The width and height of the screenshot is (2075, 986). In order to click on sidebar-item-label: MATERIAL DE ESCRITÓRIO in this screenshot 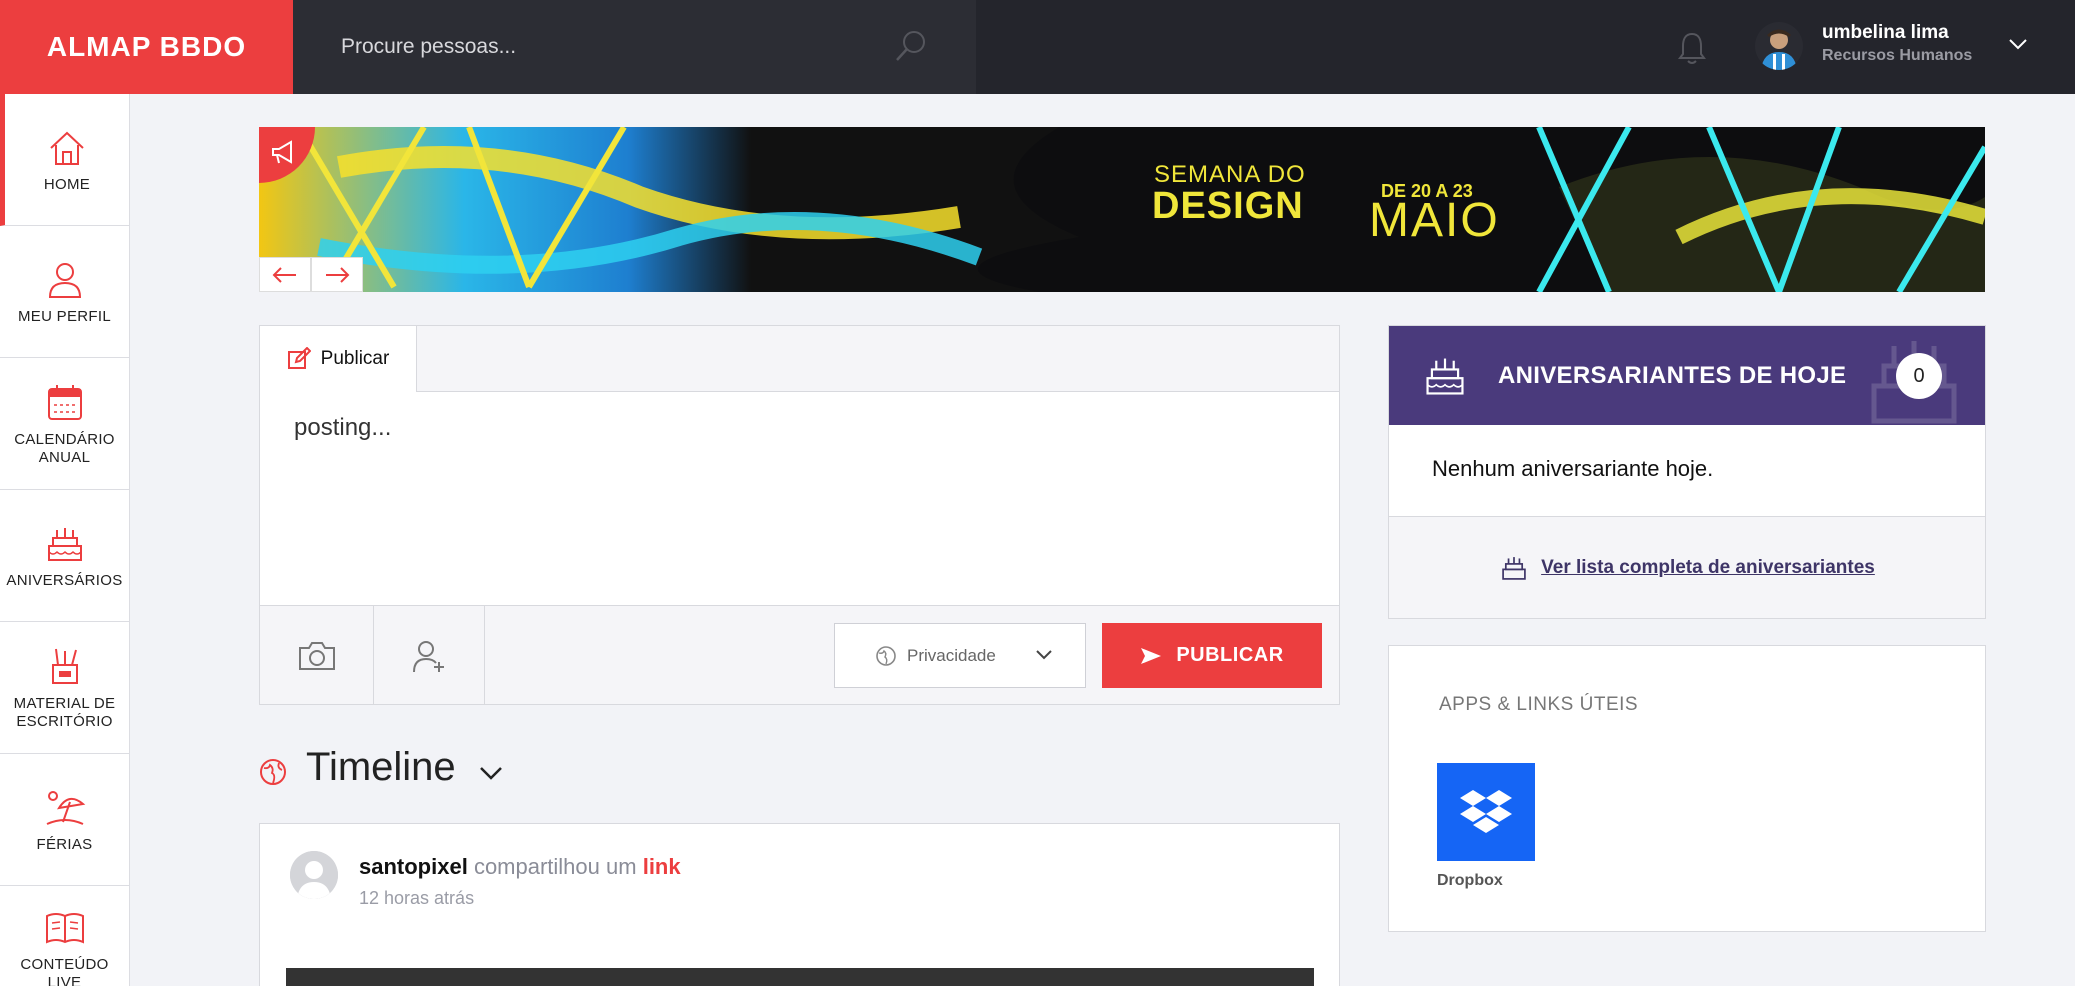, I will do `click(64, 712)`.